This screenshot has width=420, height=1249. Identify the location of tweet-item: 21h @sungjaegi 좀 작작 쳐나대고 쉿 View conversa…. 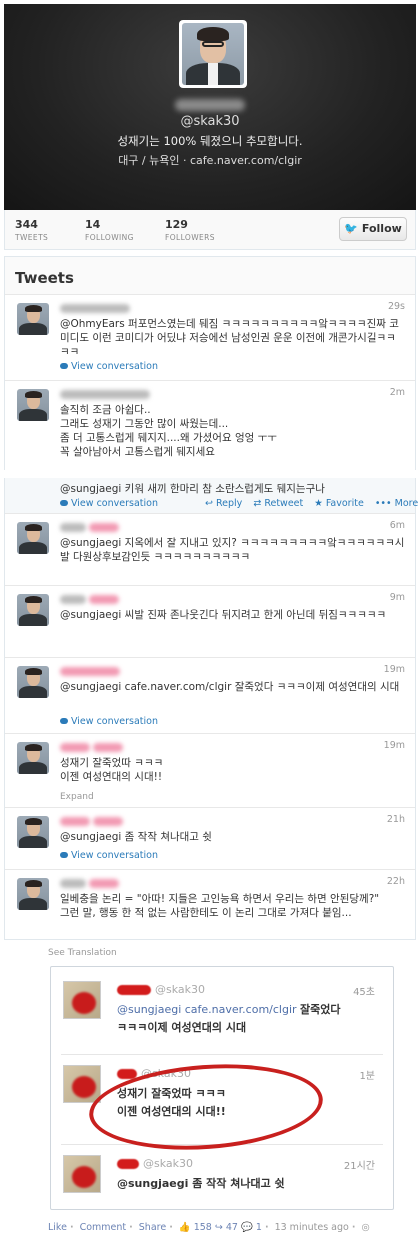
(210, 839).